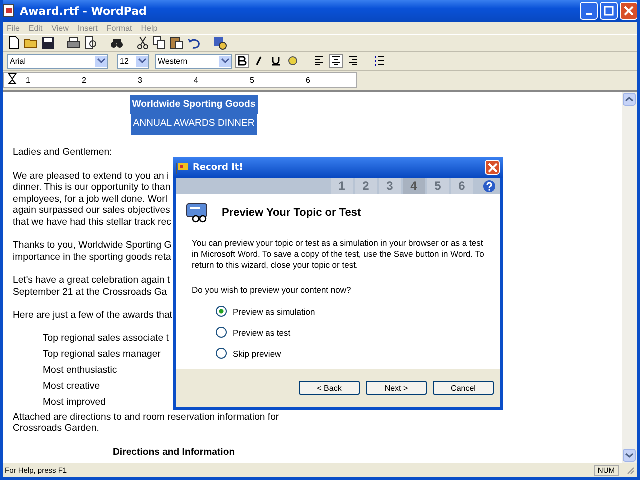 This screenshot has height=480, width=640. I want to click on option-label: Preview as test, so click(262, 333).